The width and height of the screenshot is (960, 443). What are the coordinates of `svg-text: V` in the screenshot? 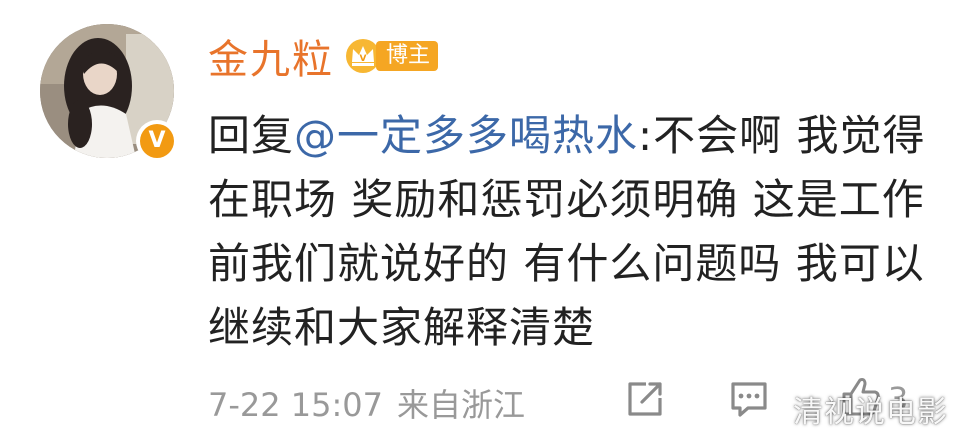 It's located at (363, 59).